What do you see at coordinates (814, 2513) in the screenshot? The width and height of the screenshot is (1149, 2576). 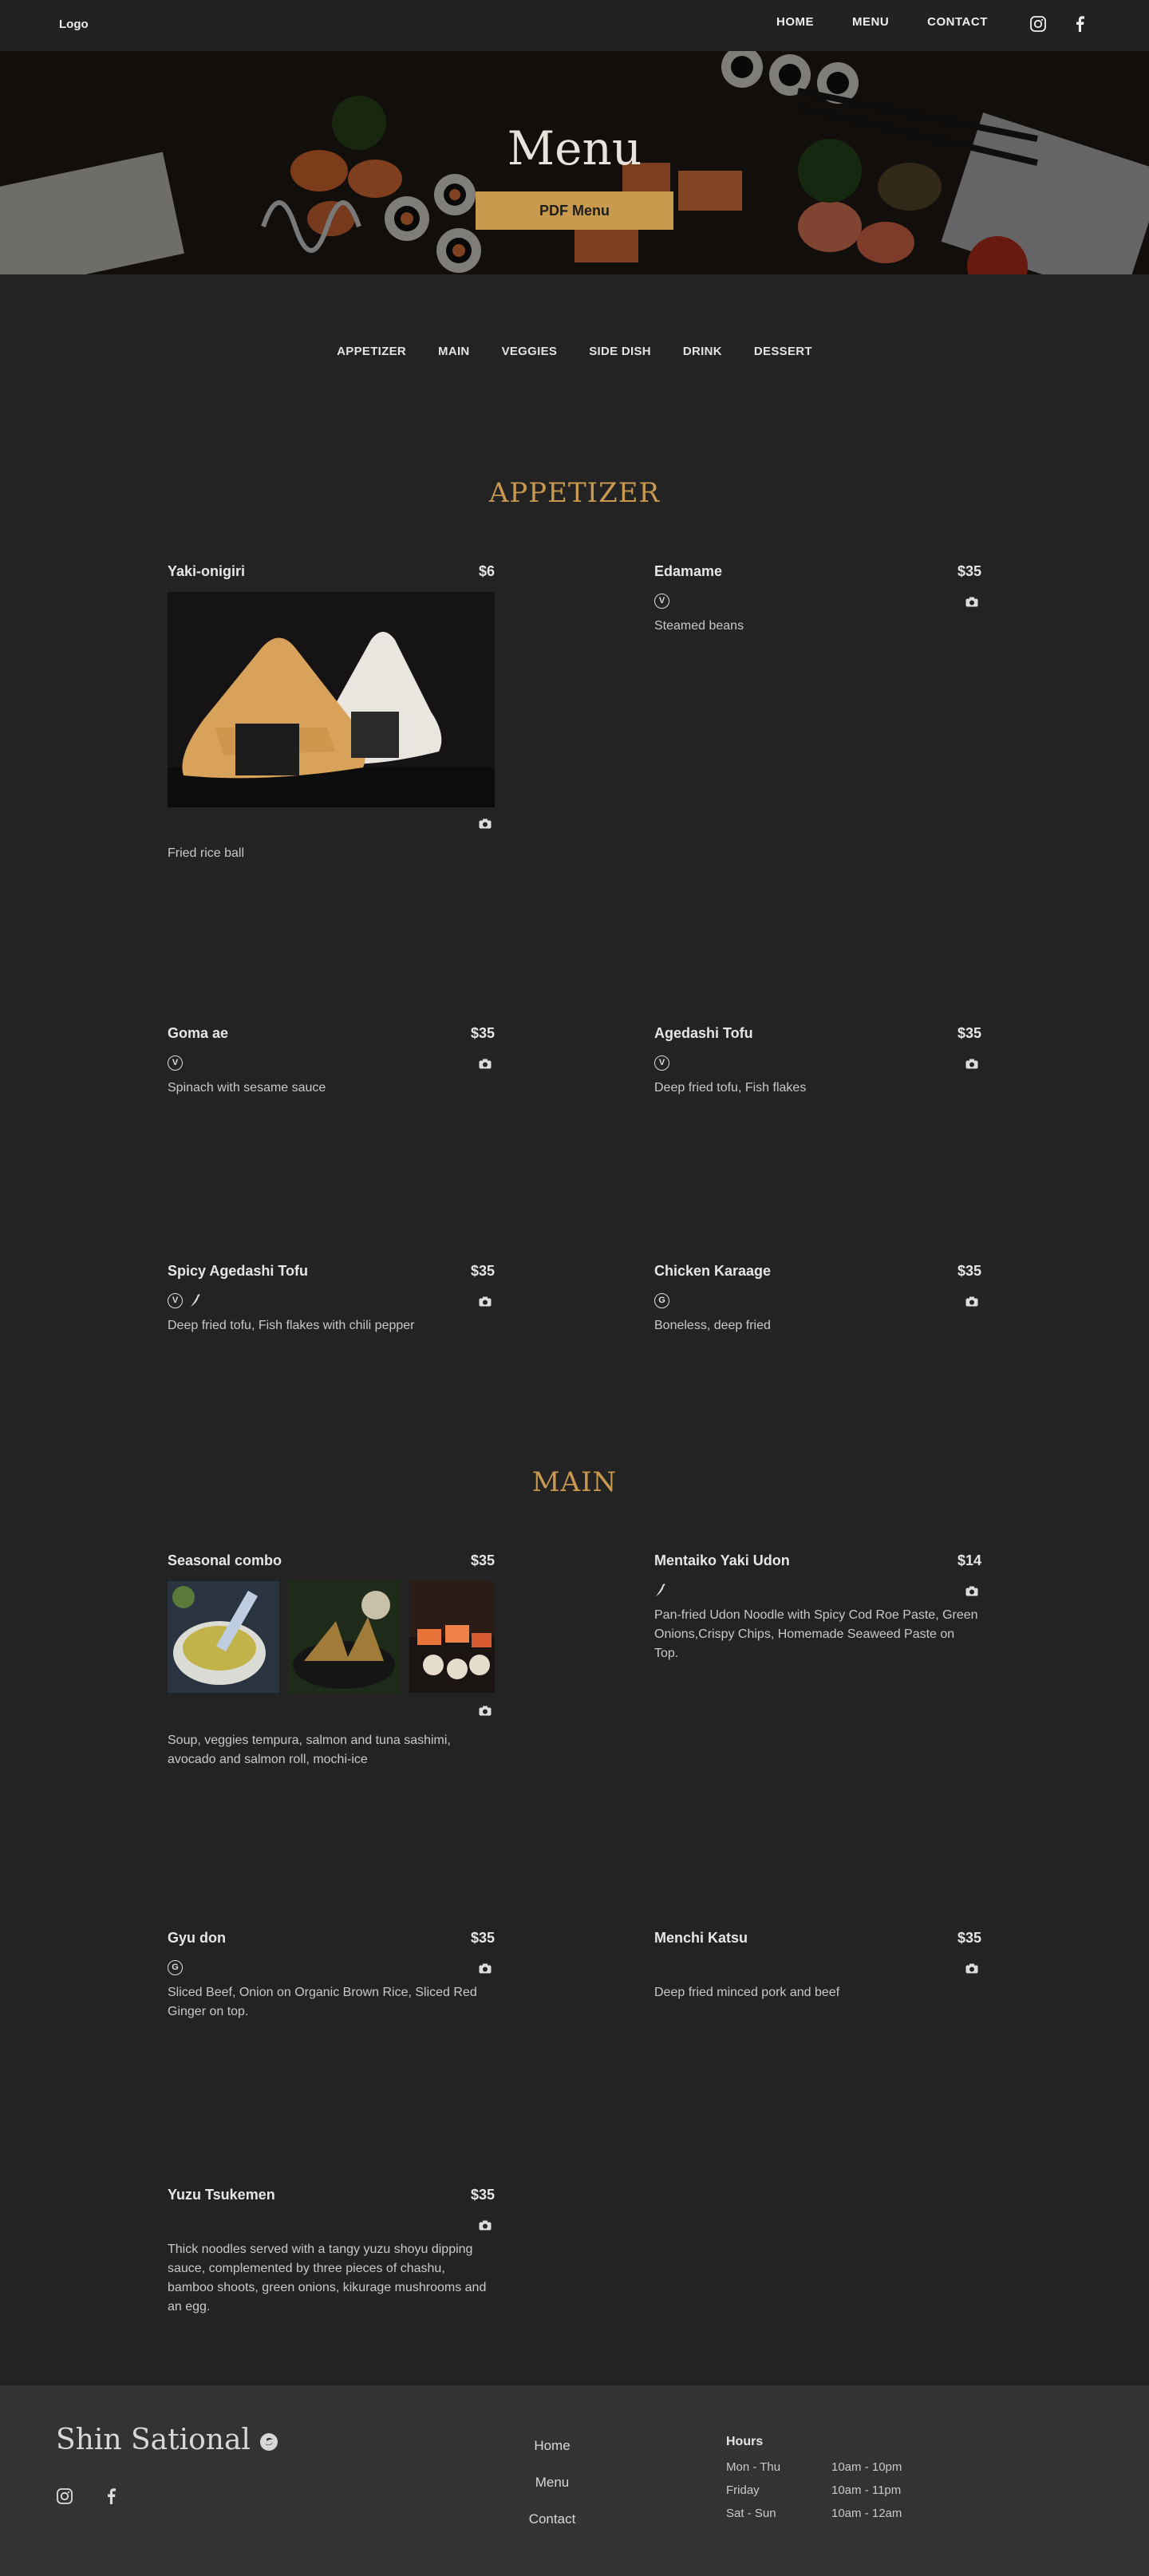 I see `hours-row: Sat - Sun 10am - 12am` at bounding box center [814, 2513].